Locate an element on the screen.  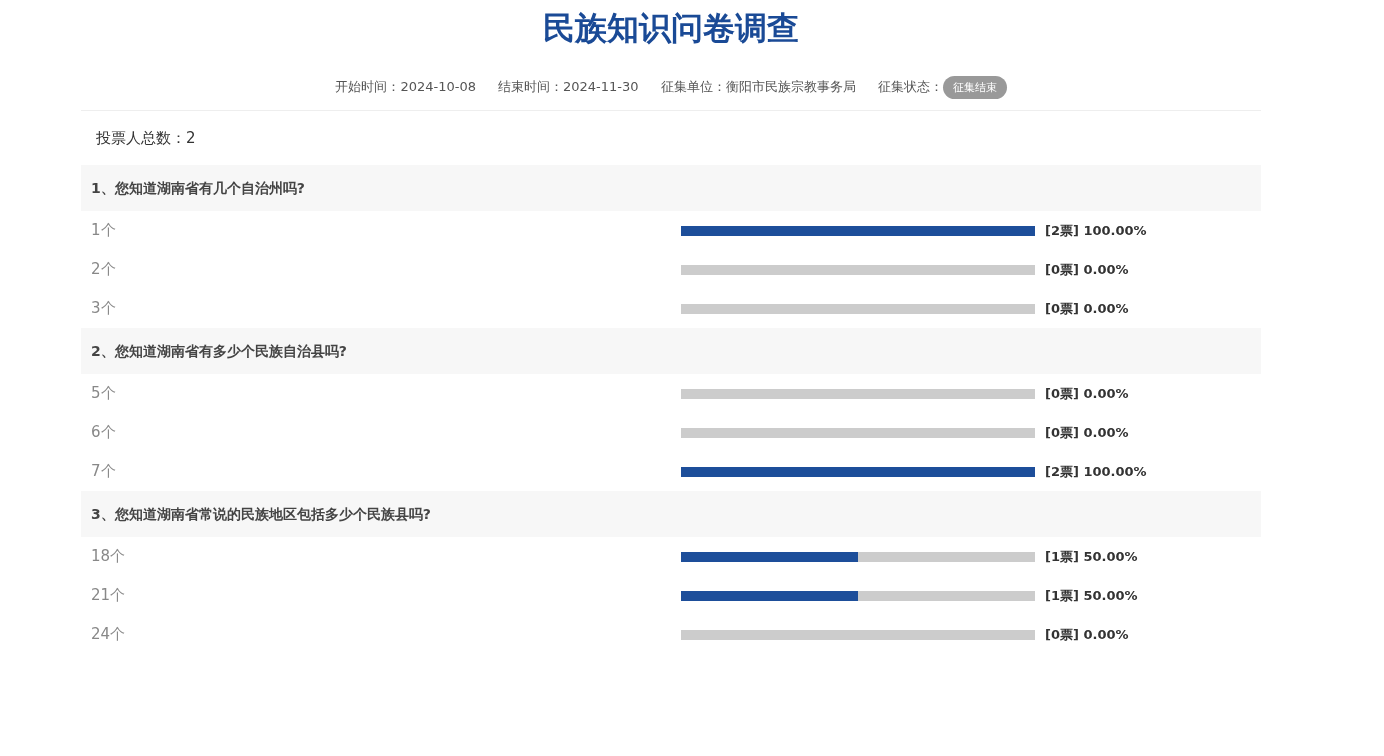
option-label: 5个 is located at coordinates (103, 394).